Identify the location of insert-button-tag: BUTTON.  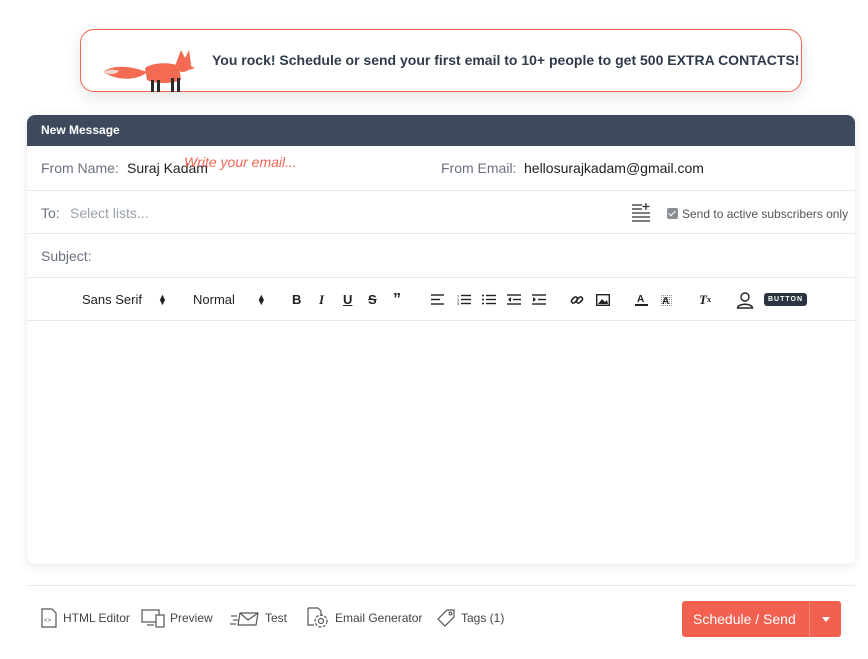
(786, 299).